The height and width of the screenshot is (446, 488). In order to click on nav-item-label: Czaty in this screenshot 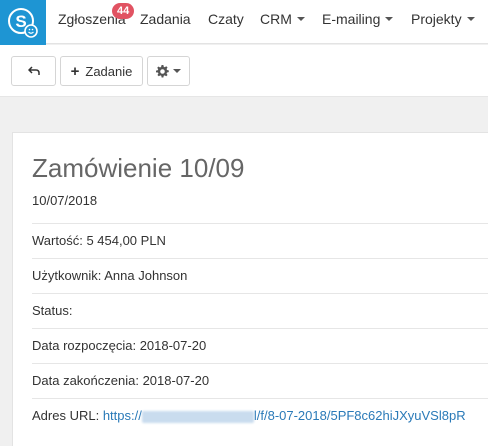, I will do `click(226, 19)`.